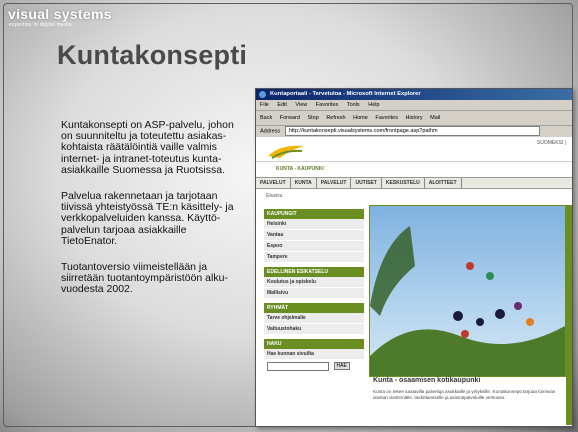 The width and height of the screenshot is (578, 432). I want to click on history-button: History, so click(413, 118).